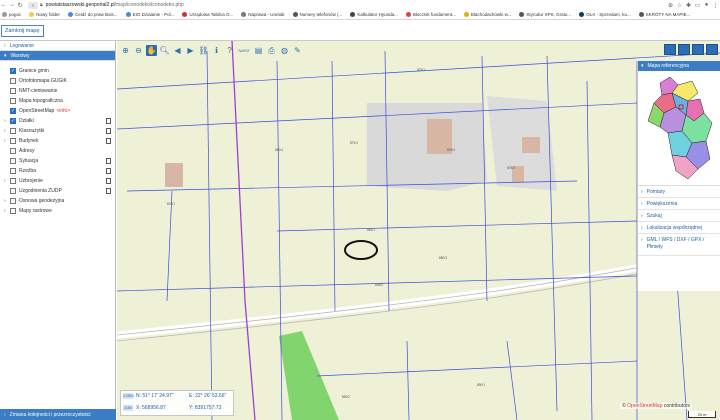 The height and width of the screenshot is (420, 720). I want to click on layer-item: Ortofotomapa GUGiK, so click(57, 81).